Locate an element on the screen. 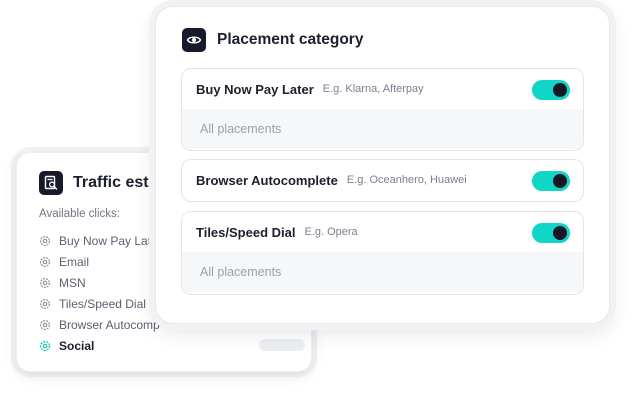  click-item-tiles-speed-dial: Tiles/Speed Dial is located at coordinates (99, 303).